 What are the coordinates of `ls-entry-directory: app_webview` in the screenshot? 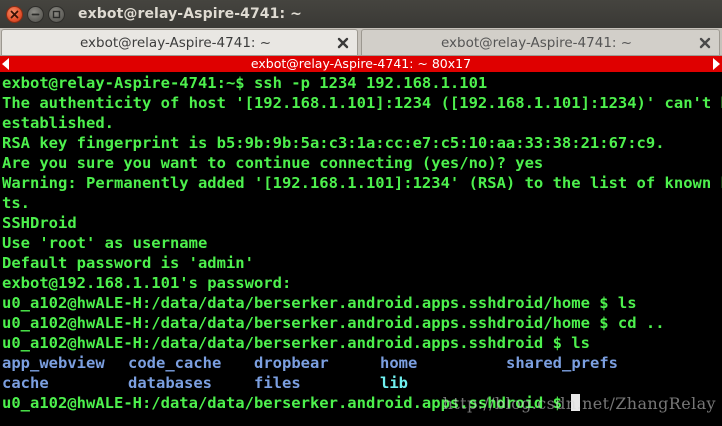 It's located at (53, 363).